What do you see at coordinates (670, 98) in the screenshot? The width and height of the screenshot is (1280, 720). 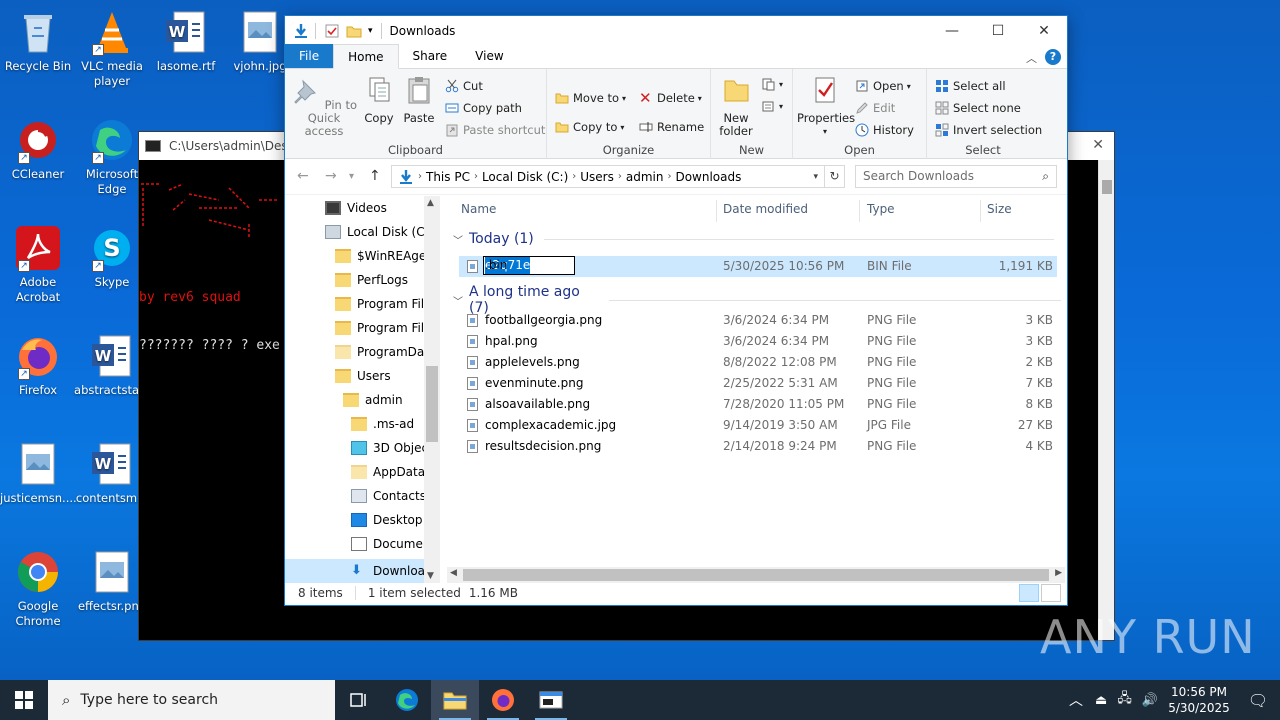 I see `delete-button: ✕ Delete ▾` at bounding box center [670, 98].